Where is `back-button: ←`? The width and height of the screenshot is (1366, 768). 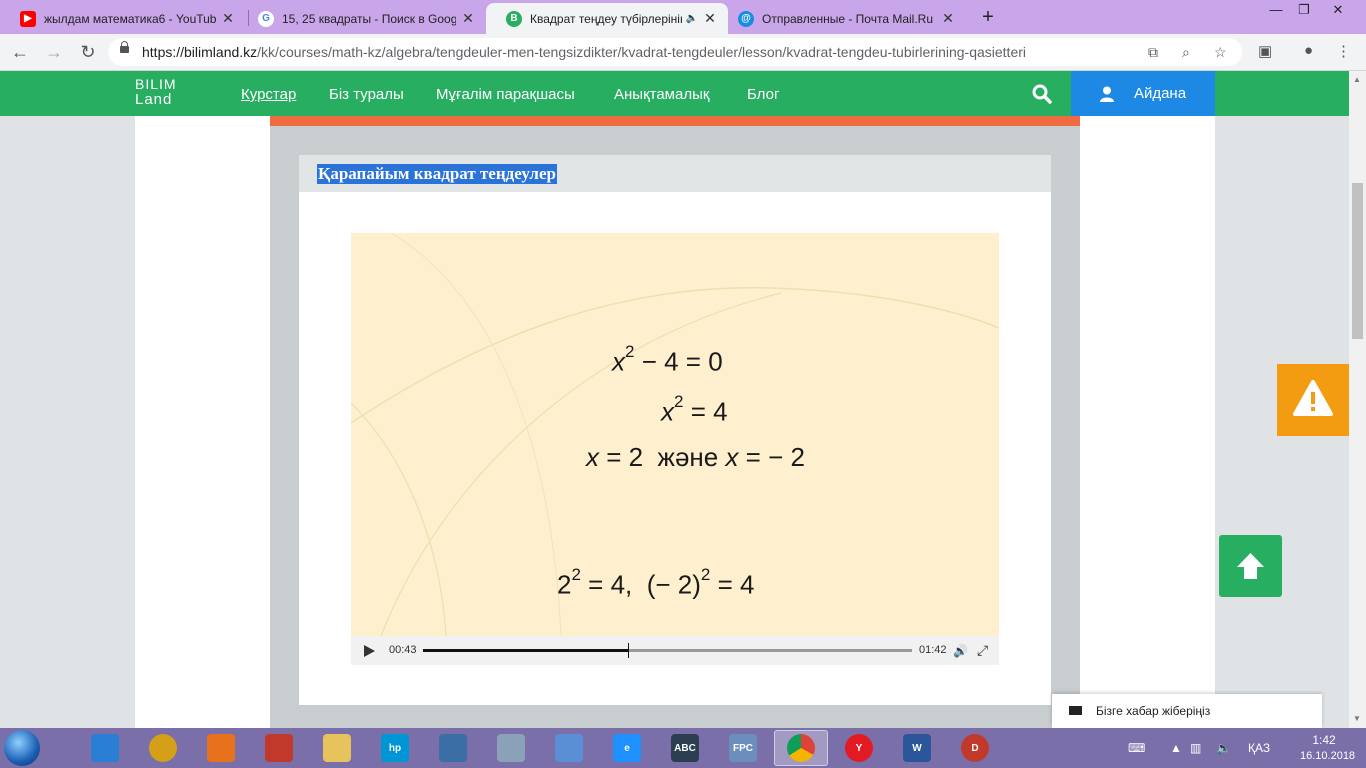
back-button: ← is located at coordinates (20, 52).